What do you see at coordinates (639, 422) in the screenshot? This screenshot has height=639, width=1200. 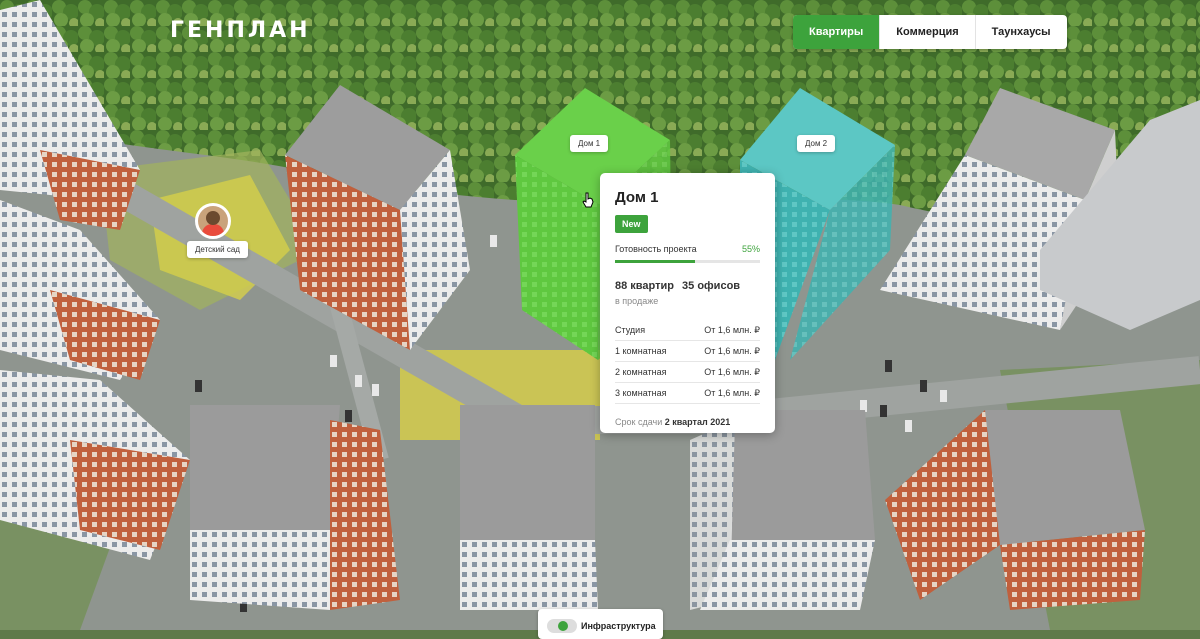 I see `completion-label: Срок сдачи` at bounding box center [639, 422].